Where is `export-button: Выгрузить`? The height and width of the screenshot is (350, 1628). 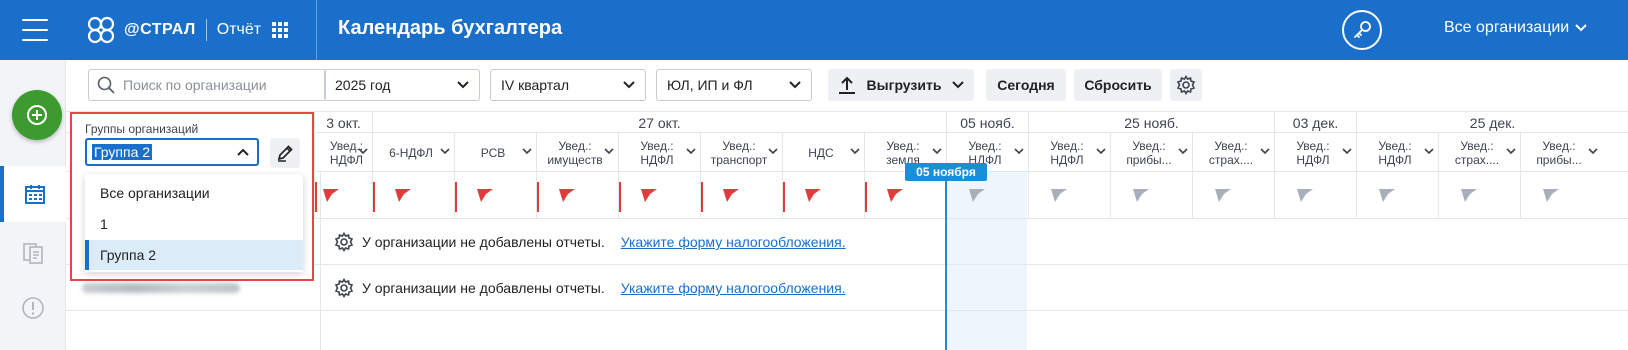 export-button: Выгрузить is located at coordinates (901, 85).